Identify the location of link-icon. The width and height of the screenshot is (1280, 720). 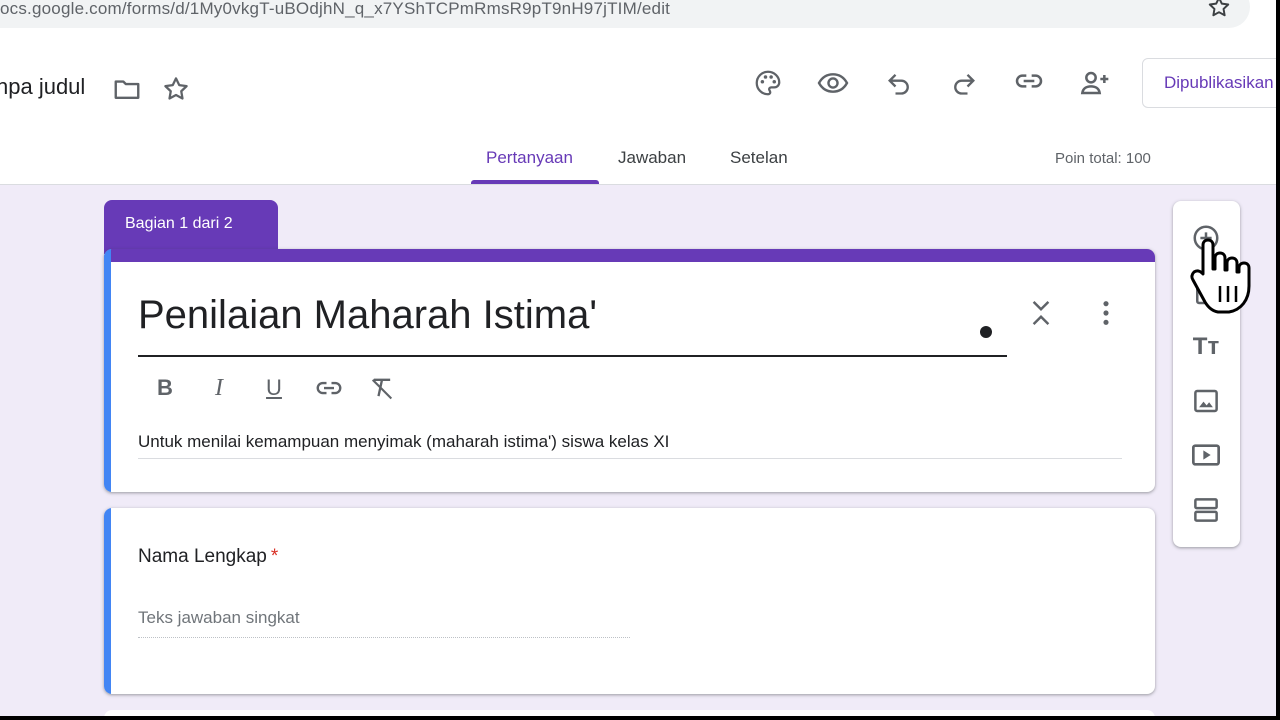
(1029, 81).